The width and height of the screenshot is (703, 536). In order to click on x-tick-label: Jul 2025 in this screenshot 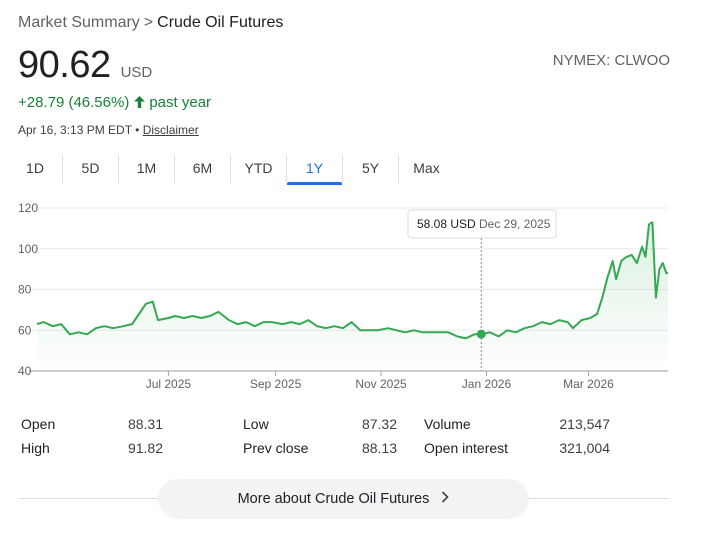, I will do `click(169, 384)`.